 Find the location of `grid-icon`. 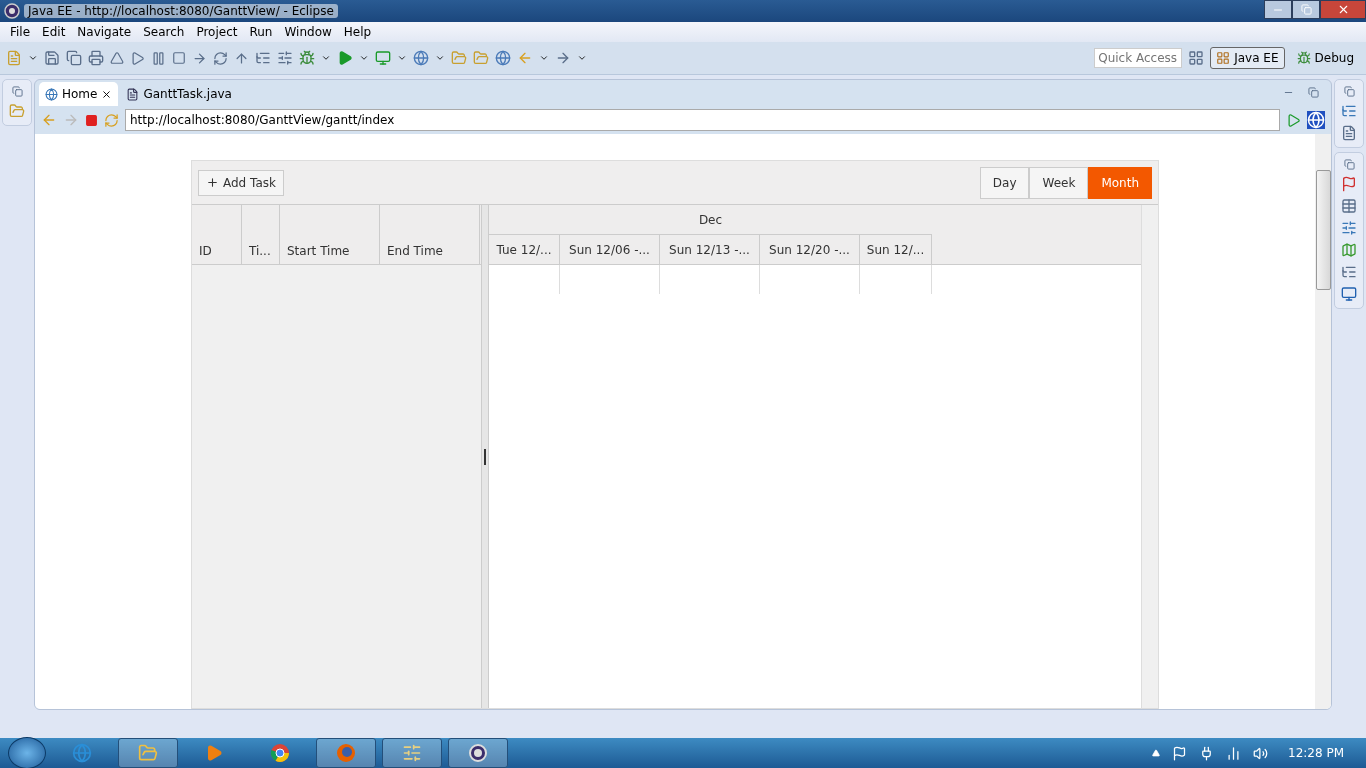

grid-icon is located at coordinates (1223, 58).